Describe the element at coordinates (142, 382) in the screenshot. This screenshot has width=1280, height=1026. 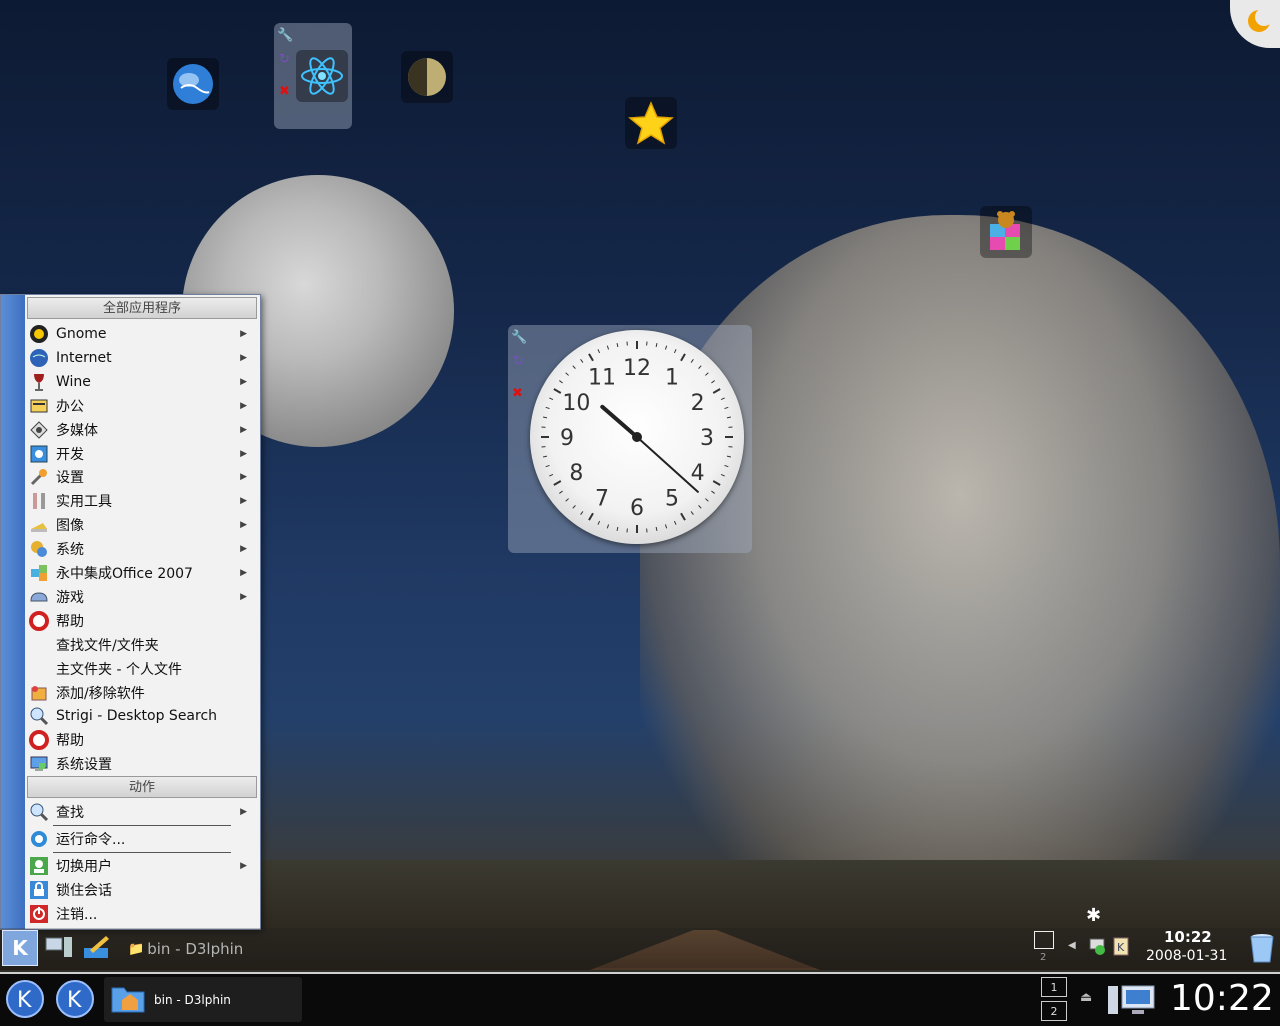
I see `menu-item: Wine▶` at that location.